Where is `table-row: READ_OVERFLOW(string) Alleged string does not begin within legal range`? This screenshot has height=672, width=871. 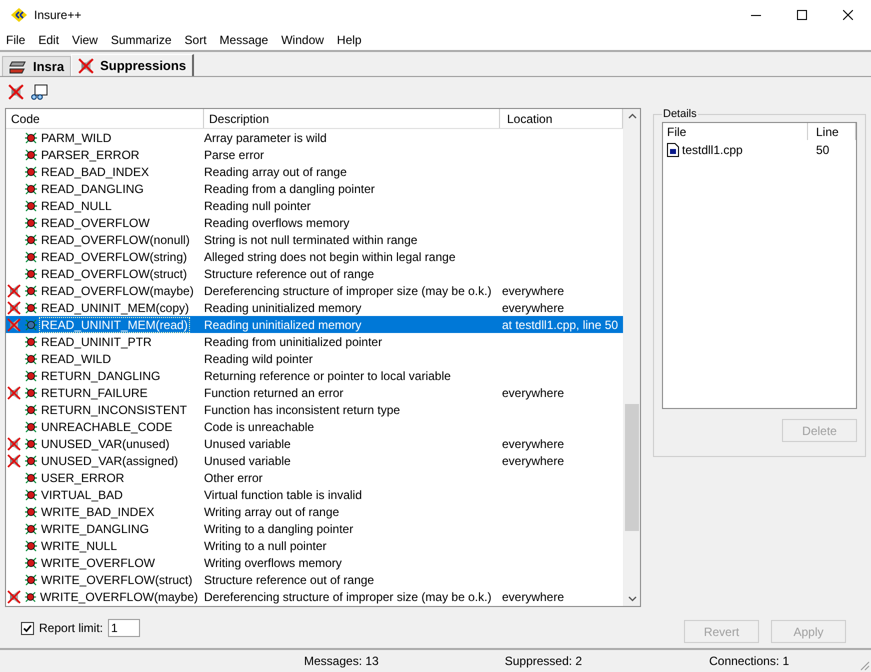 table-row: READ_OVERFLOW(string) Alleged string does not begin within legal range is located at coordinates (314, 256).